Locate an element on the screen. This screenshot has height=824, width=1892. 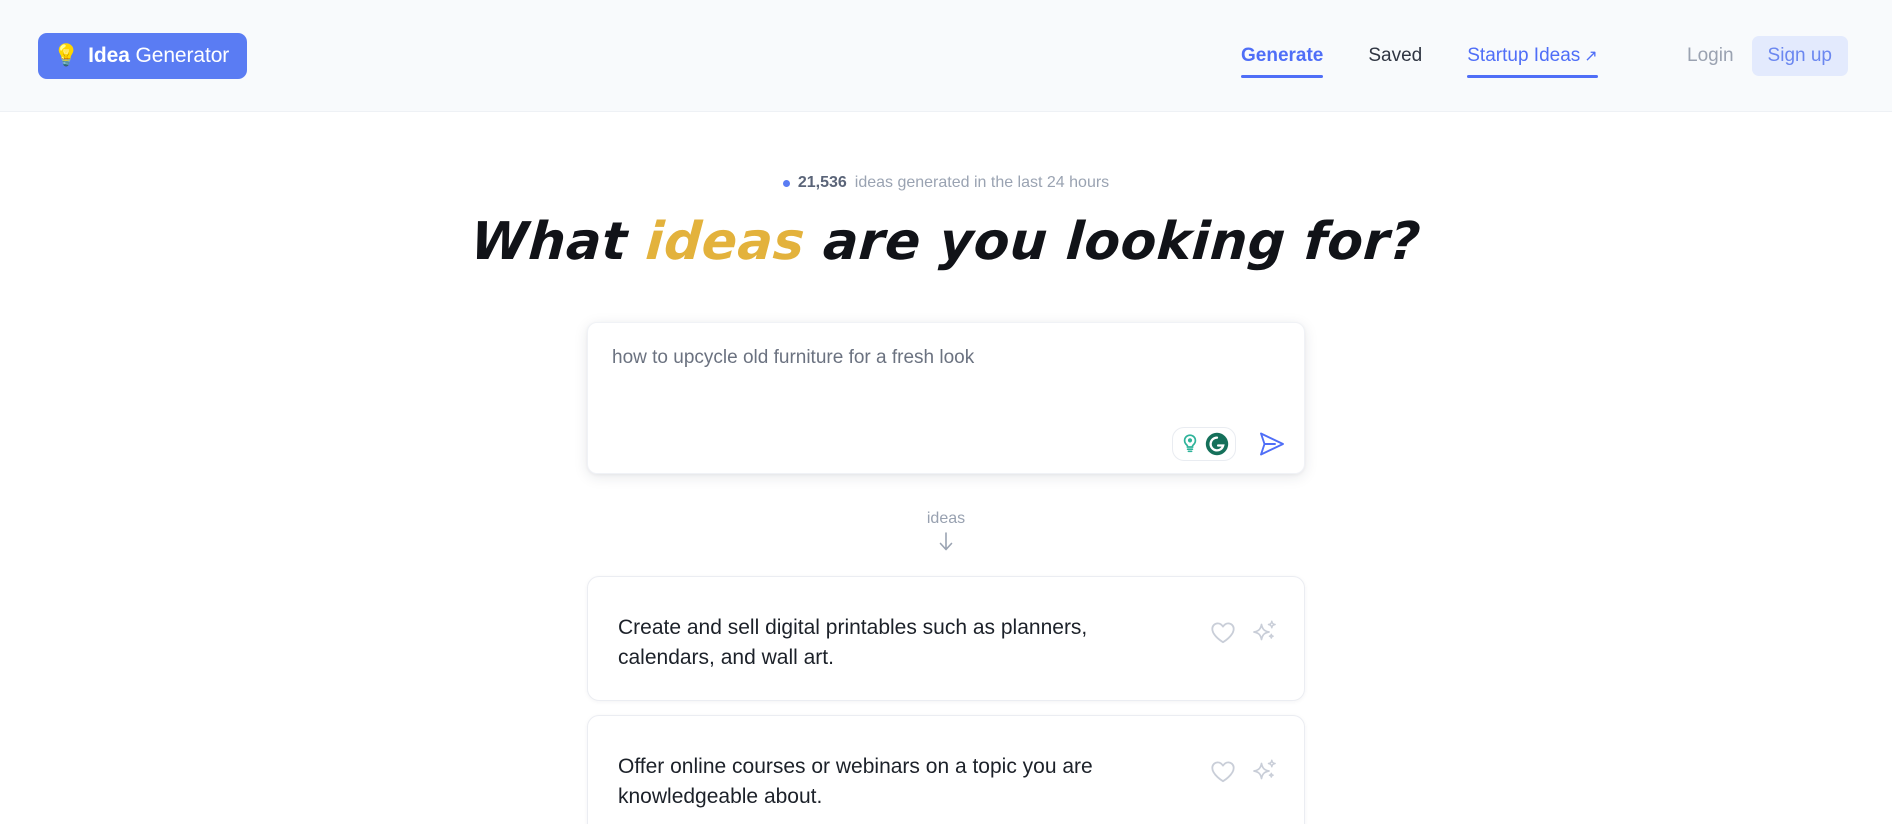
prompt-area is located at coordinates (946, 398).